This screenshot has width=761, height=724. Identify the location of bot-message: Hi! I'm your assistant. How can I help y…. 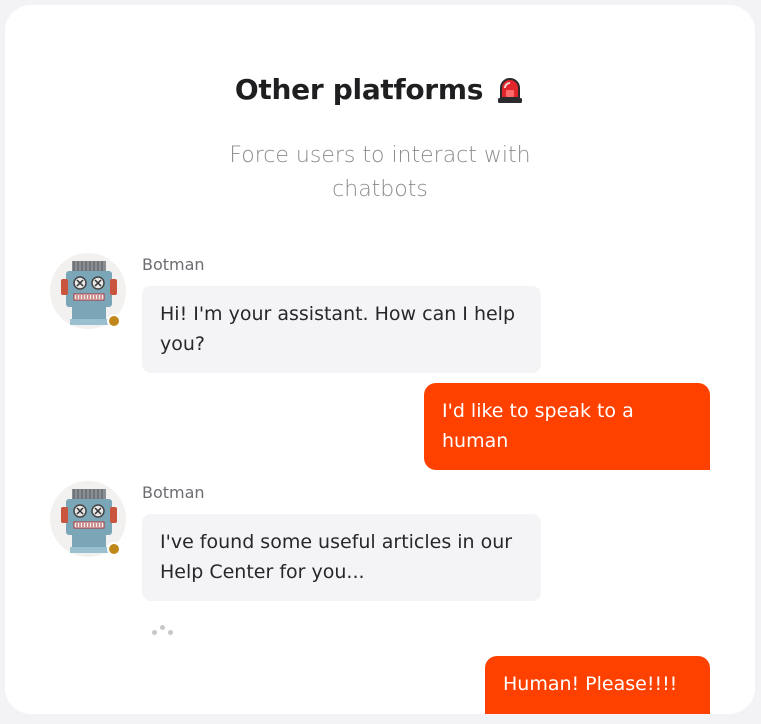
(341, 329).